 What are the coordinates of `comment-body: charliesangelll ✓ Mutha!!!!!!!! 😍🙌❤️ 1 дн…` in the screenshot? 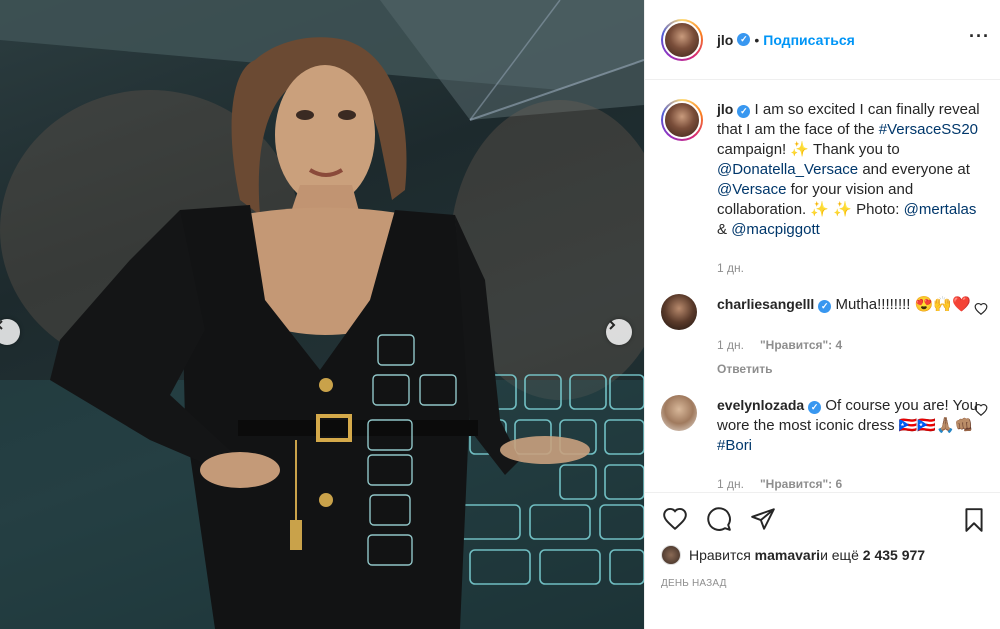 It's located at (852, 336).